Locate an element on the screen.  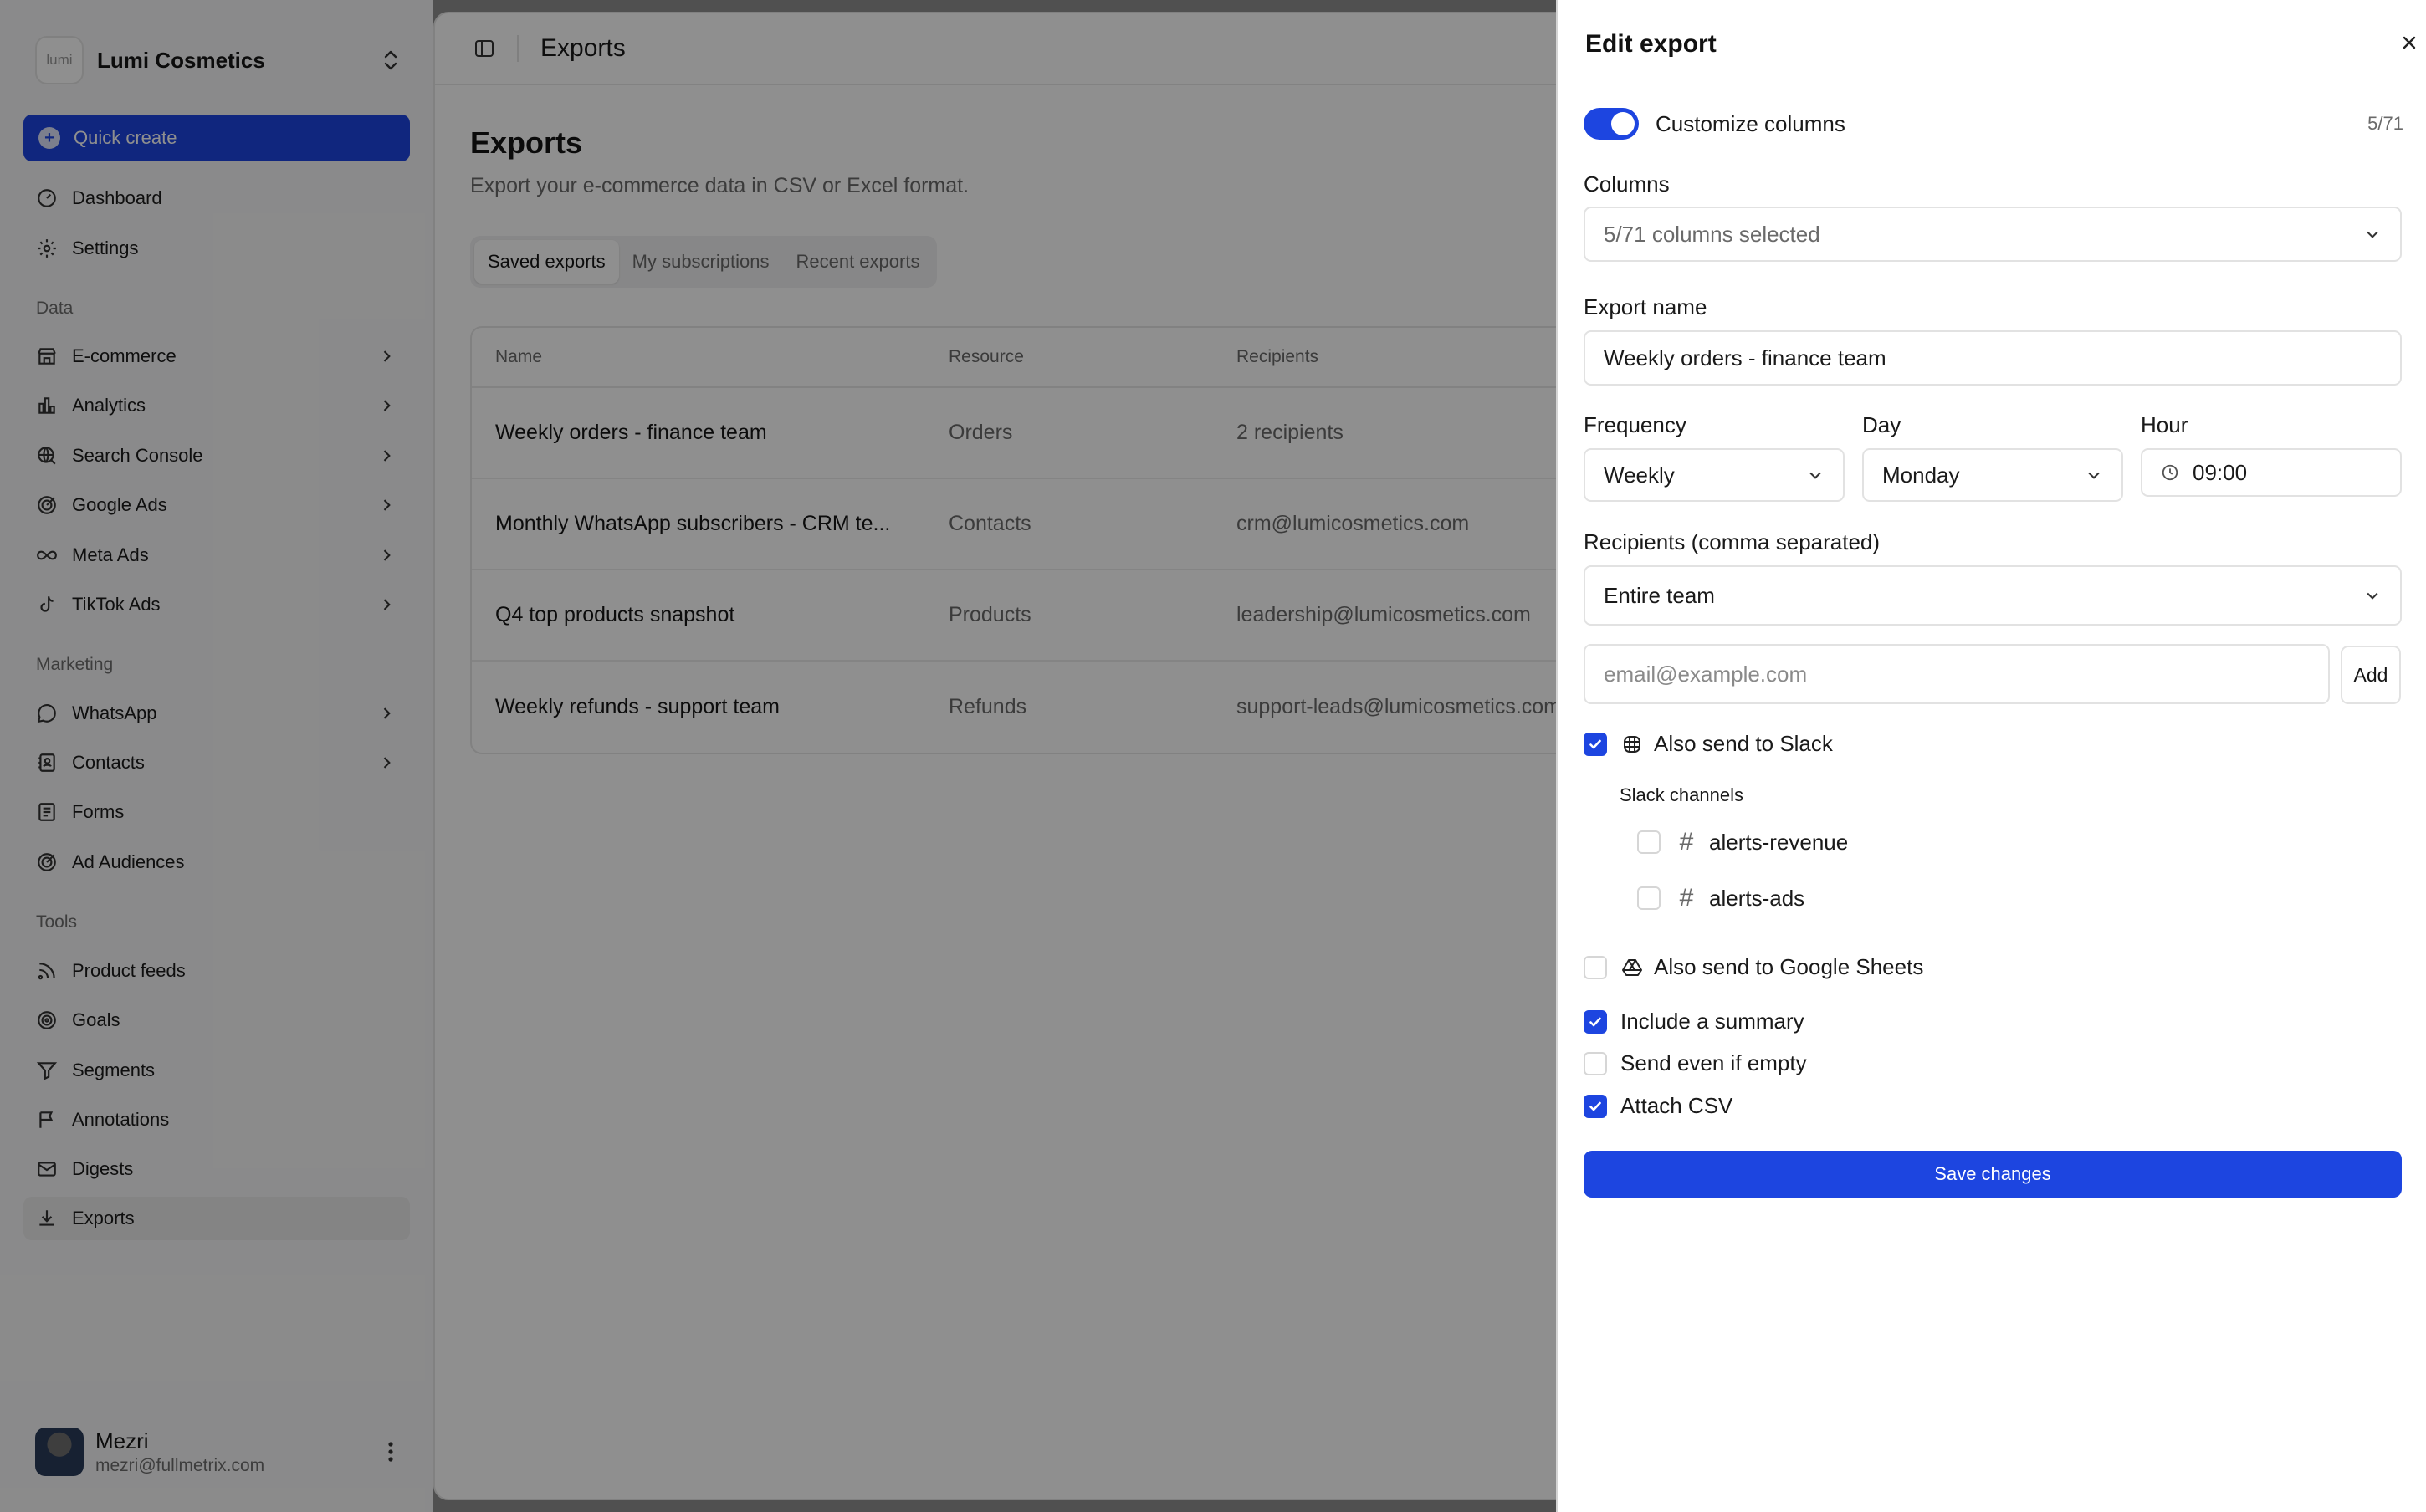
clock-icon is located at coordinates (2171, 472).